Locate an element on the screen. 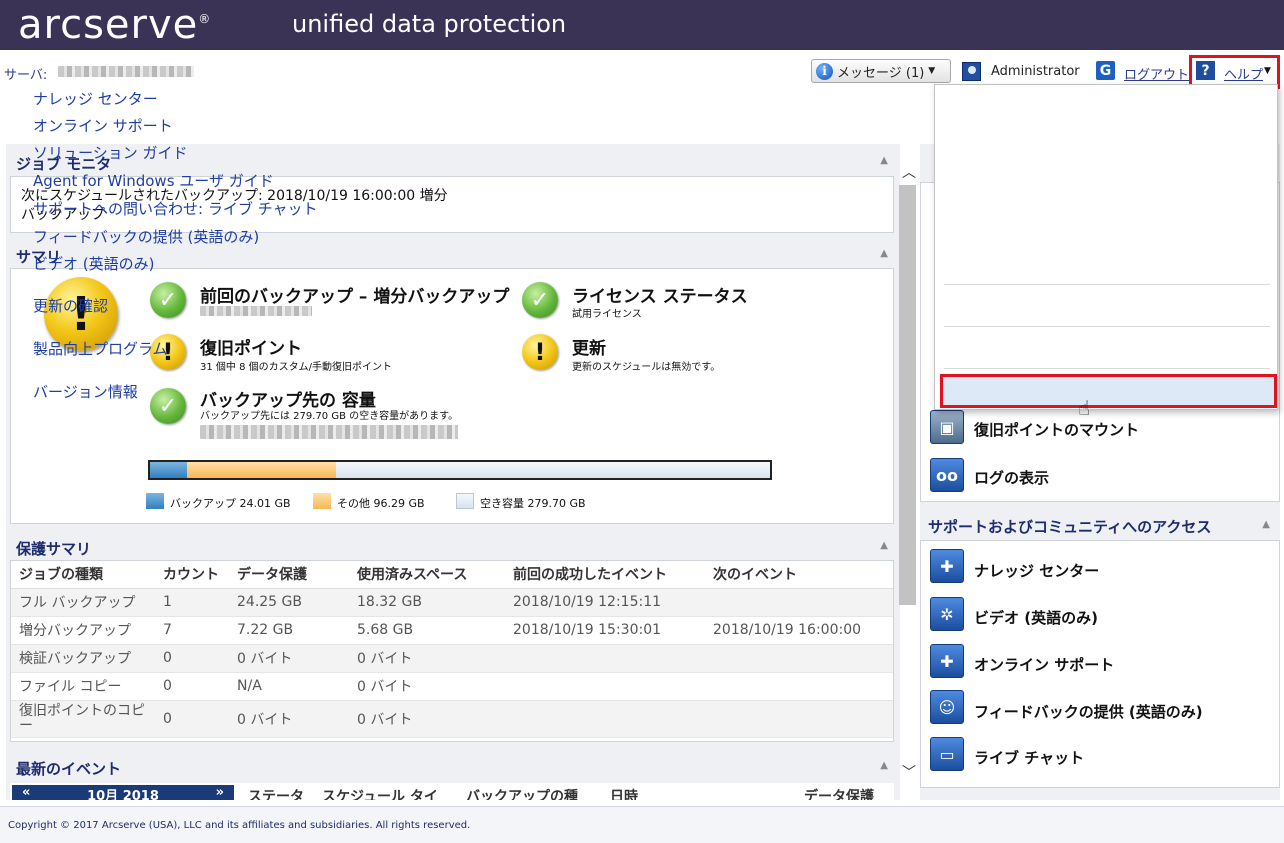 This screenshot has width=1284, height=843. column-header: 前回の成功したイベント is located at coordinates (605, 575).